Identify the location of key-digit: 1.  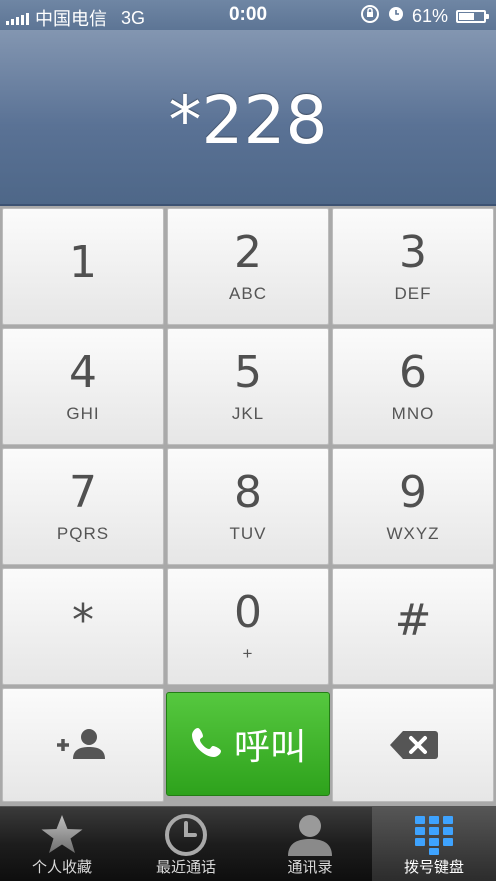
(83, 262).